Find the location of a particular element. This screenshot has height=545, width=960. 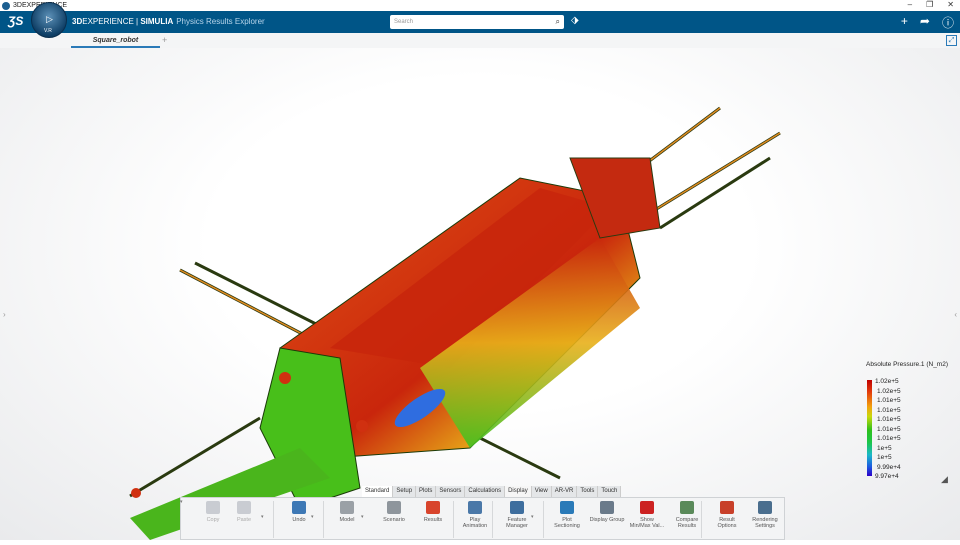

compass-widget: ▷ V.R is located at coordinates (49, 20).